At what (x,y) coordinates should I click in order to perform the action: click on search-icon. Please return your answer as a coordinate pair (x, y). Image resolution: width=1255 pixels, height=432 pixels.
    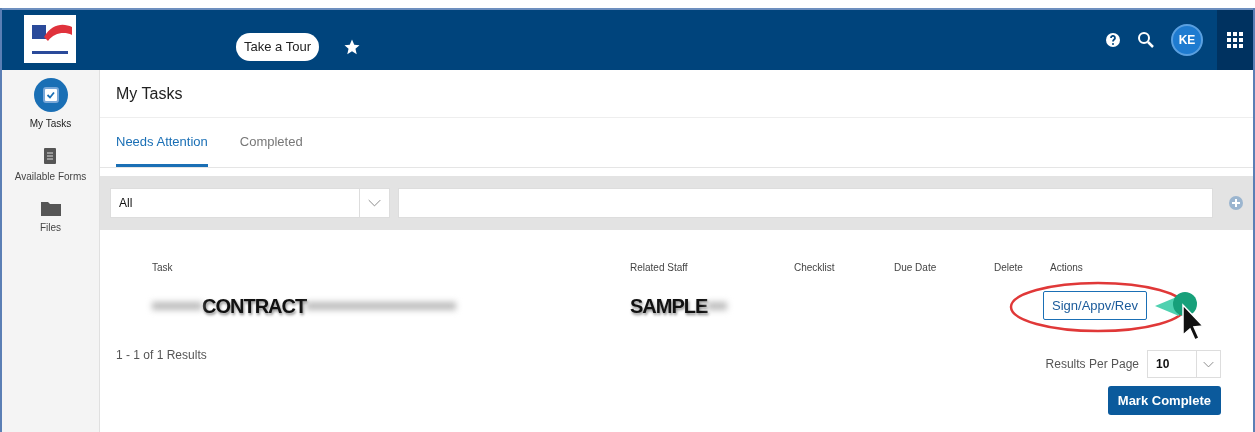
    Looking at the image, I should click on (1146, 40).